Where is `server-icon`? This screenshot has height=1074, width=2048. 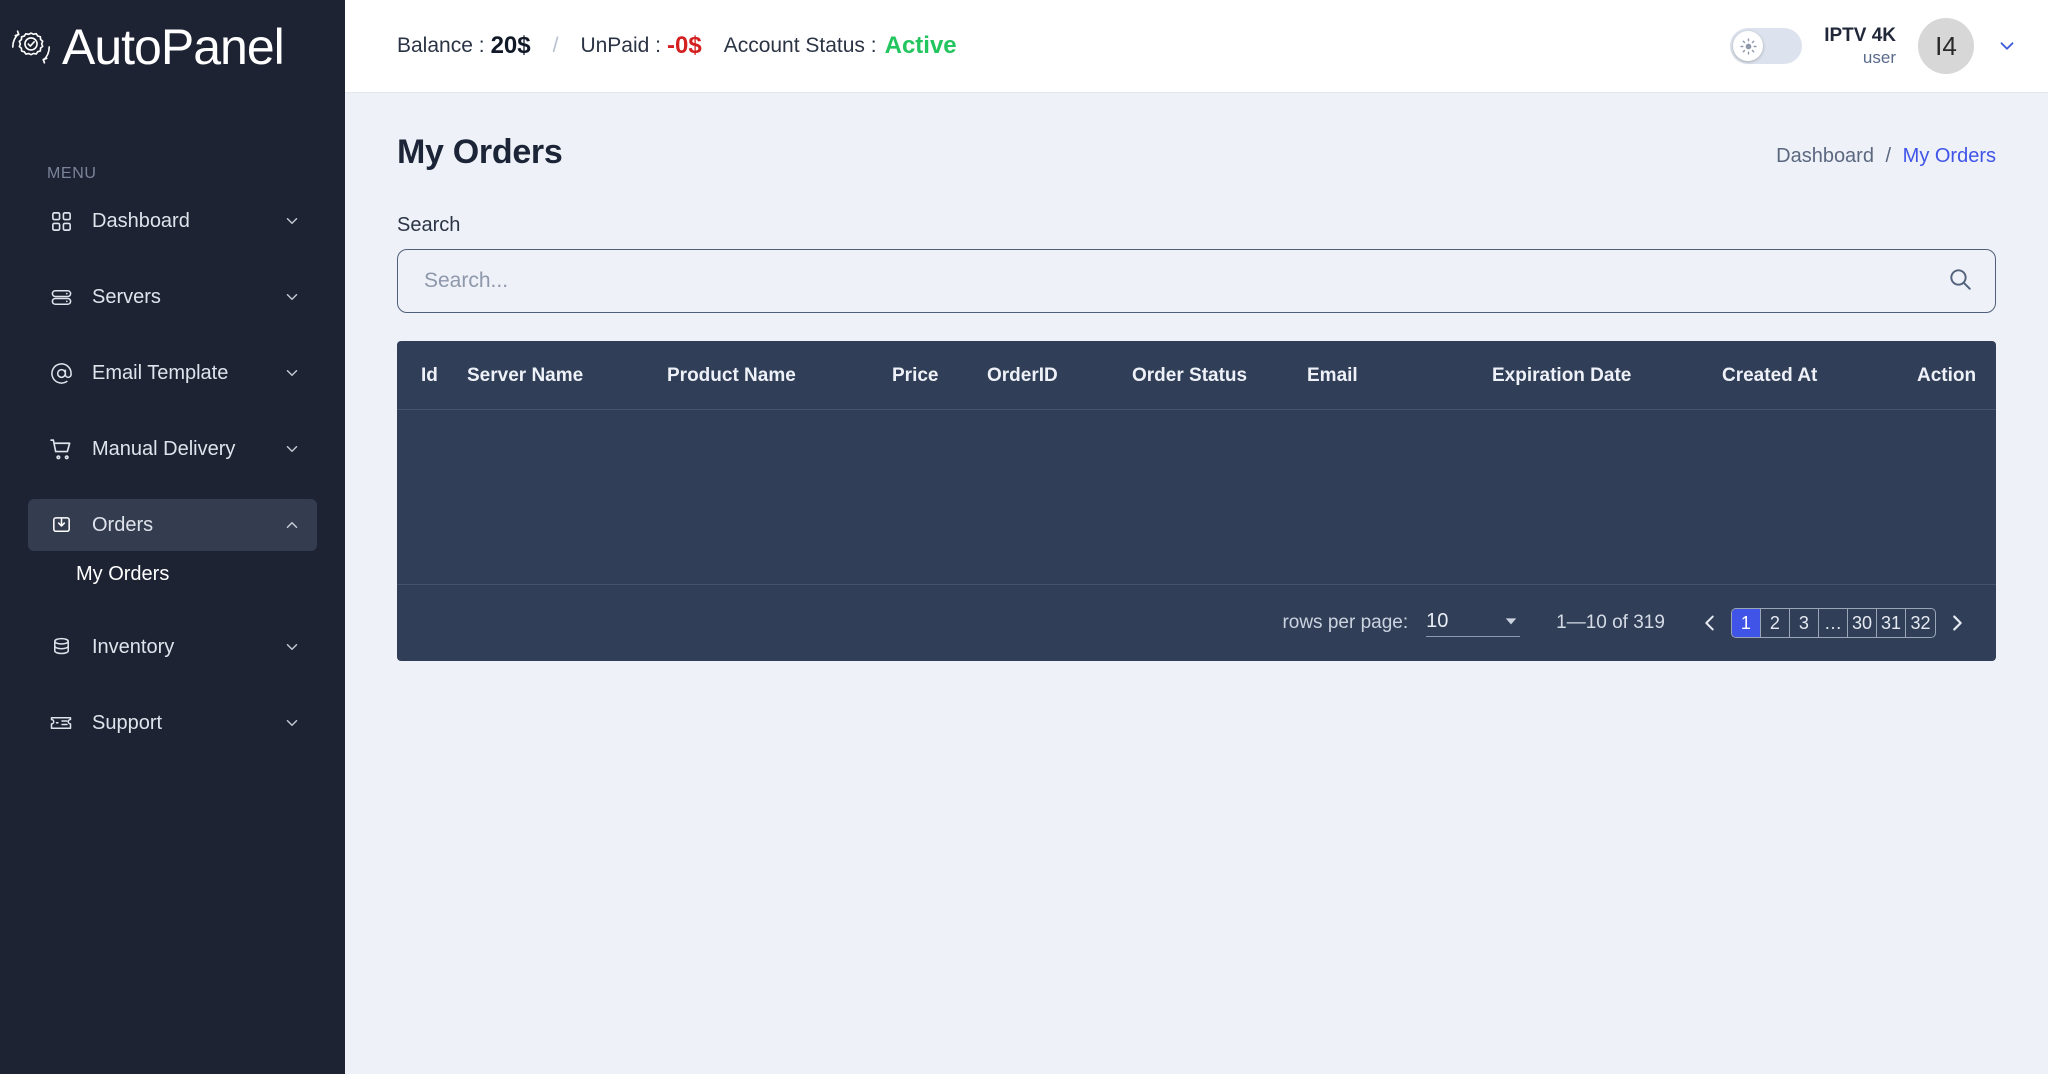 server-icon is located at coordinates (61, 297).